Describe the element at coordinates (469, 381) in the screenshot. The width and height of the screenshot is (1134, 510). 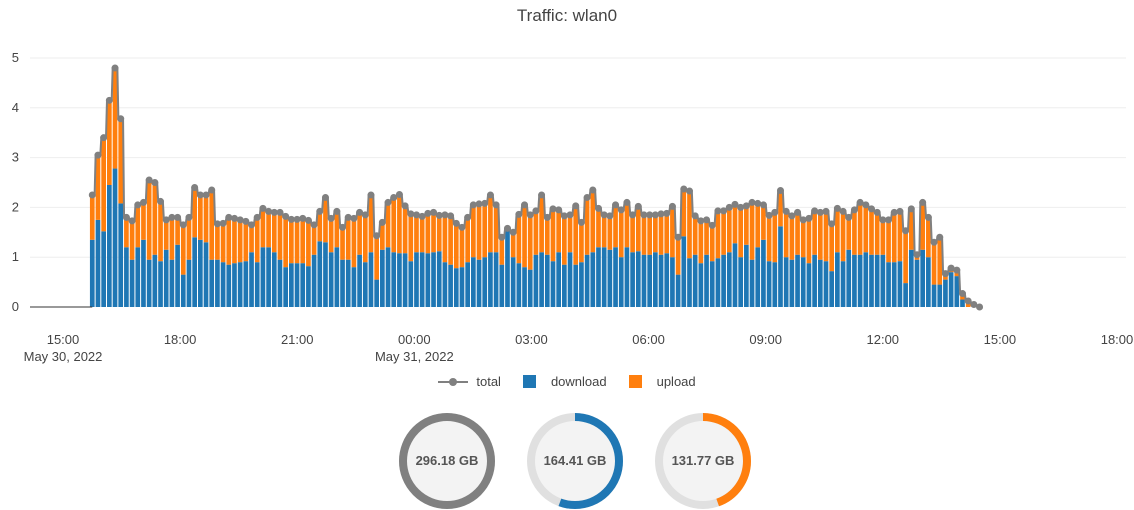
I see `legend-item-total: total` at that location.